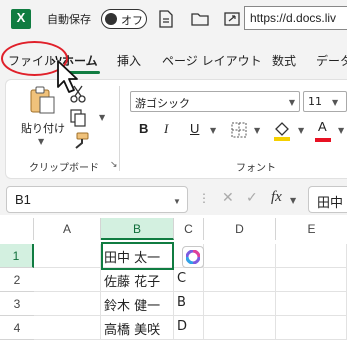  I want to click on format-painter-icon, so click(79, 141).